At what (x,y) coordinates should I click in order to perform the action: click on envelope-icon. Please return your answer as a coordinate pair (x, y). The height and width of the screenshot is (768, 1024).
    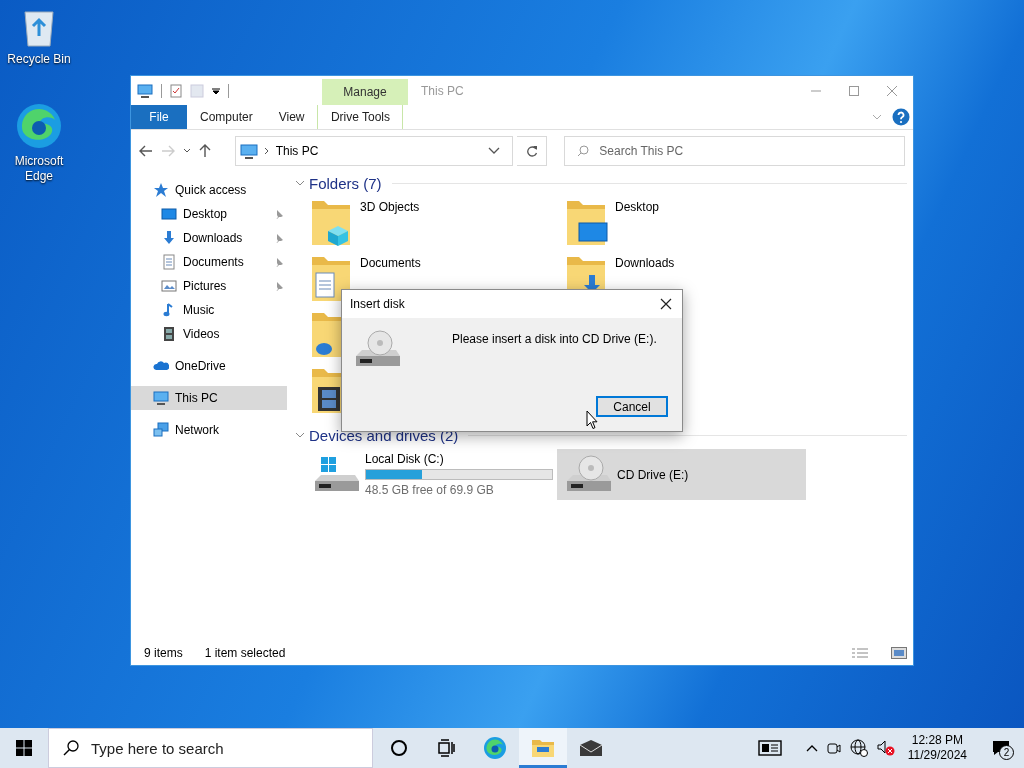
    Looking at the image, I should click on (591, 748).